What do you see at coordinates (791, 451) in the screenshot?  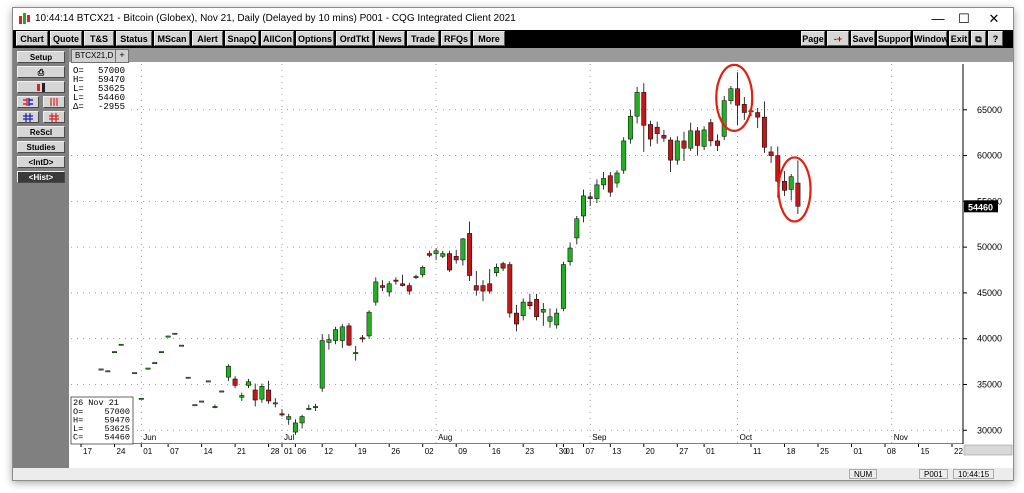 I see `x-tick-label: 18` at bounding box center [791, 451].